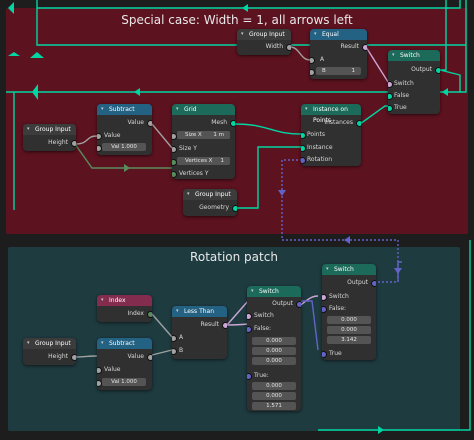  I want to click on node-index: ▾ Index Index, so click(124, 308).